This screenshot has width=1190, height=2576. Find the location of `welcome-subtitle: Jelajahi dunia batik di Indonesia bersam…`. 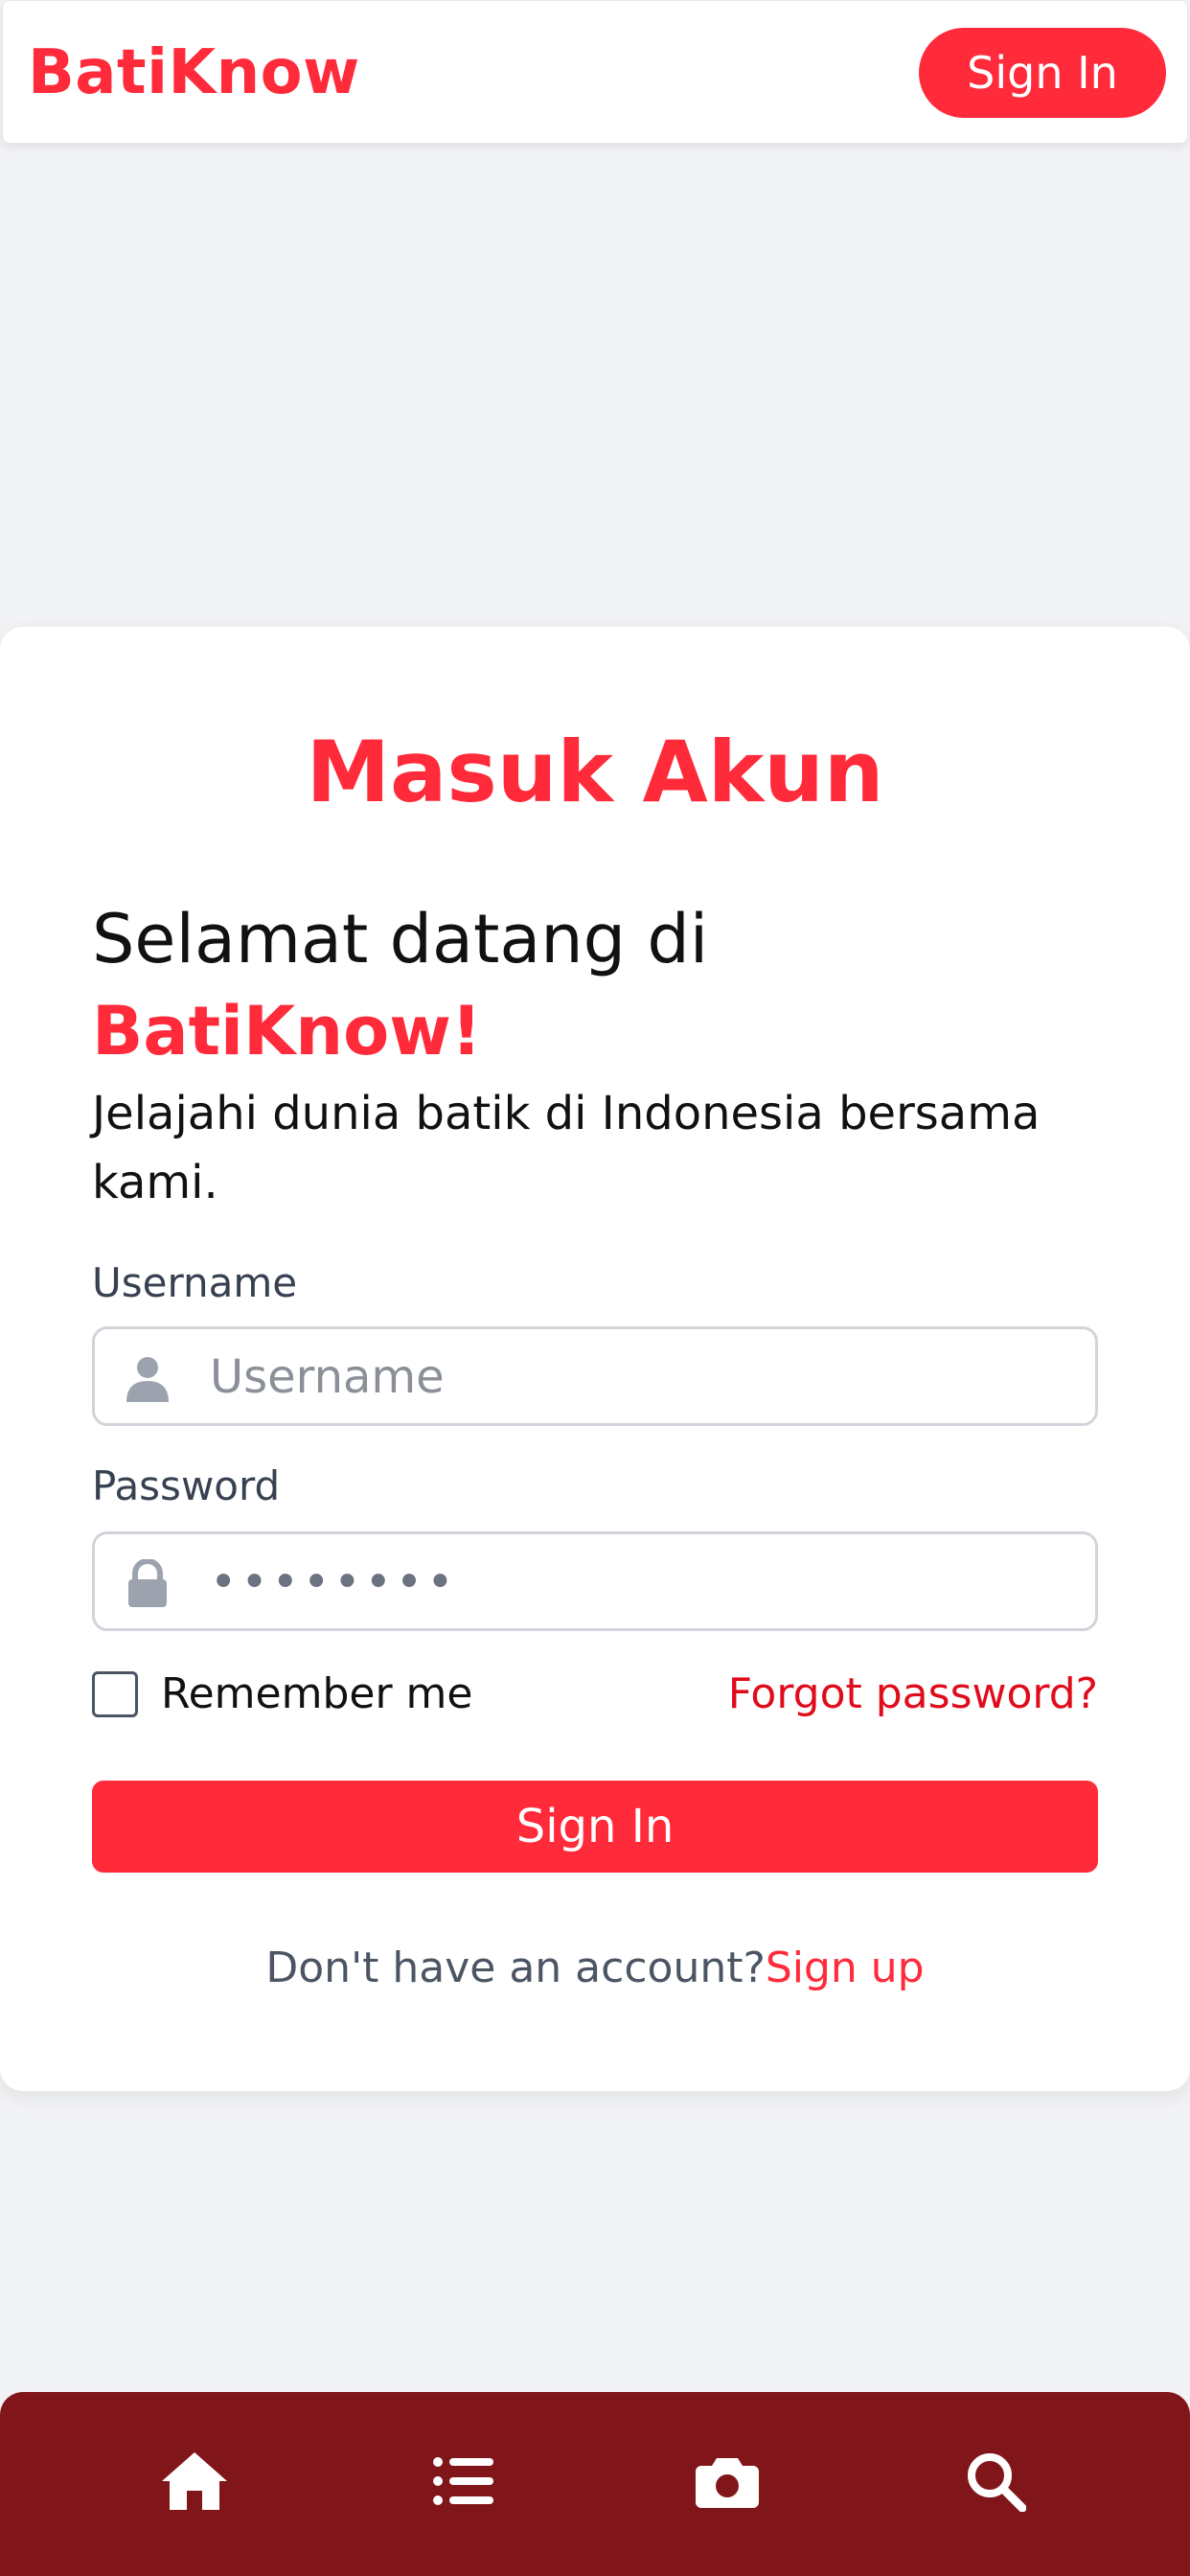

welcome-subtitle: Jelajahi dunia batik di Indonesia bersam… is located at coordinates (567, 1148).